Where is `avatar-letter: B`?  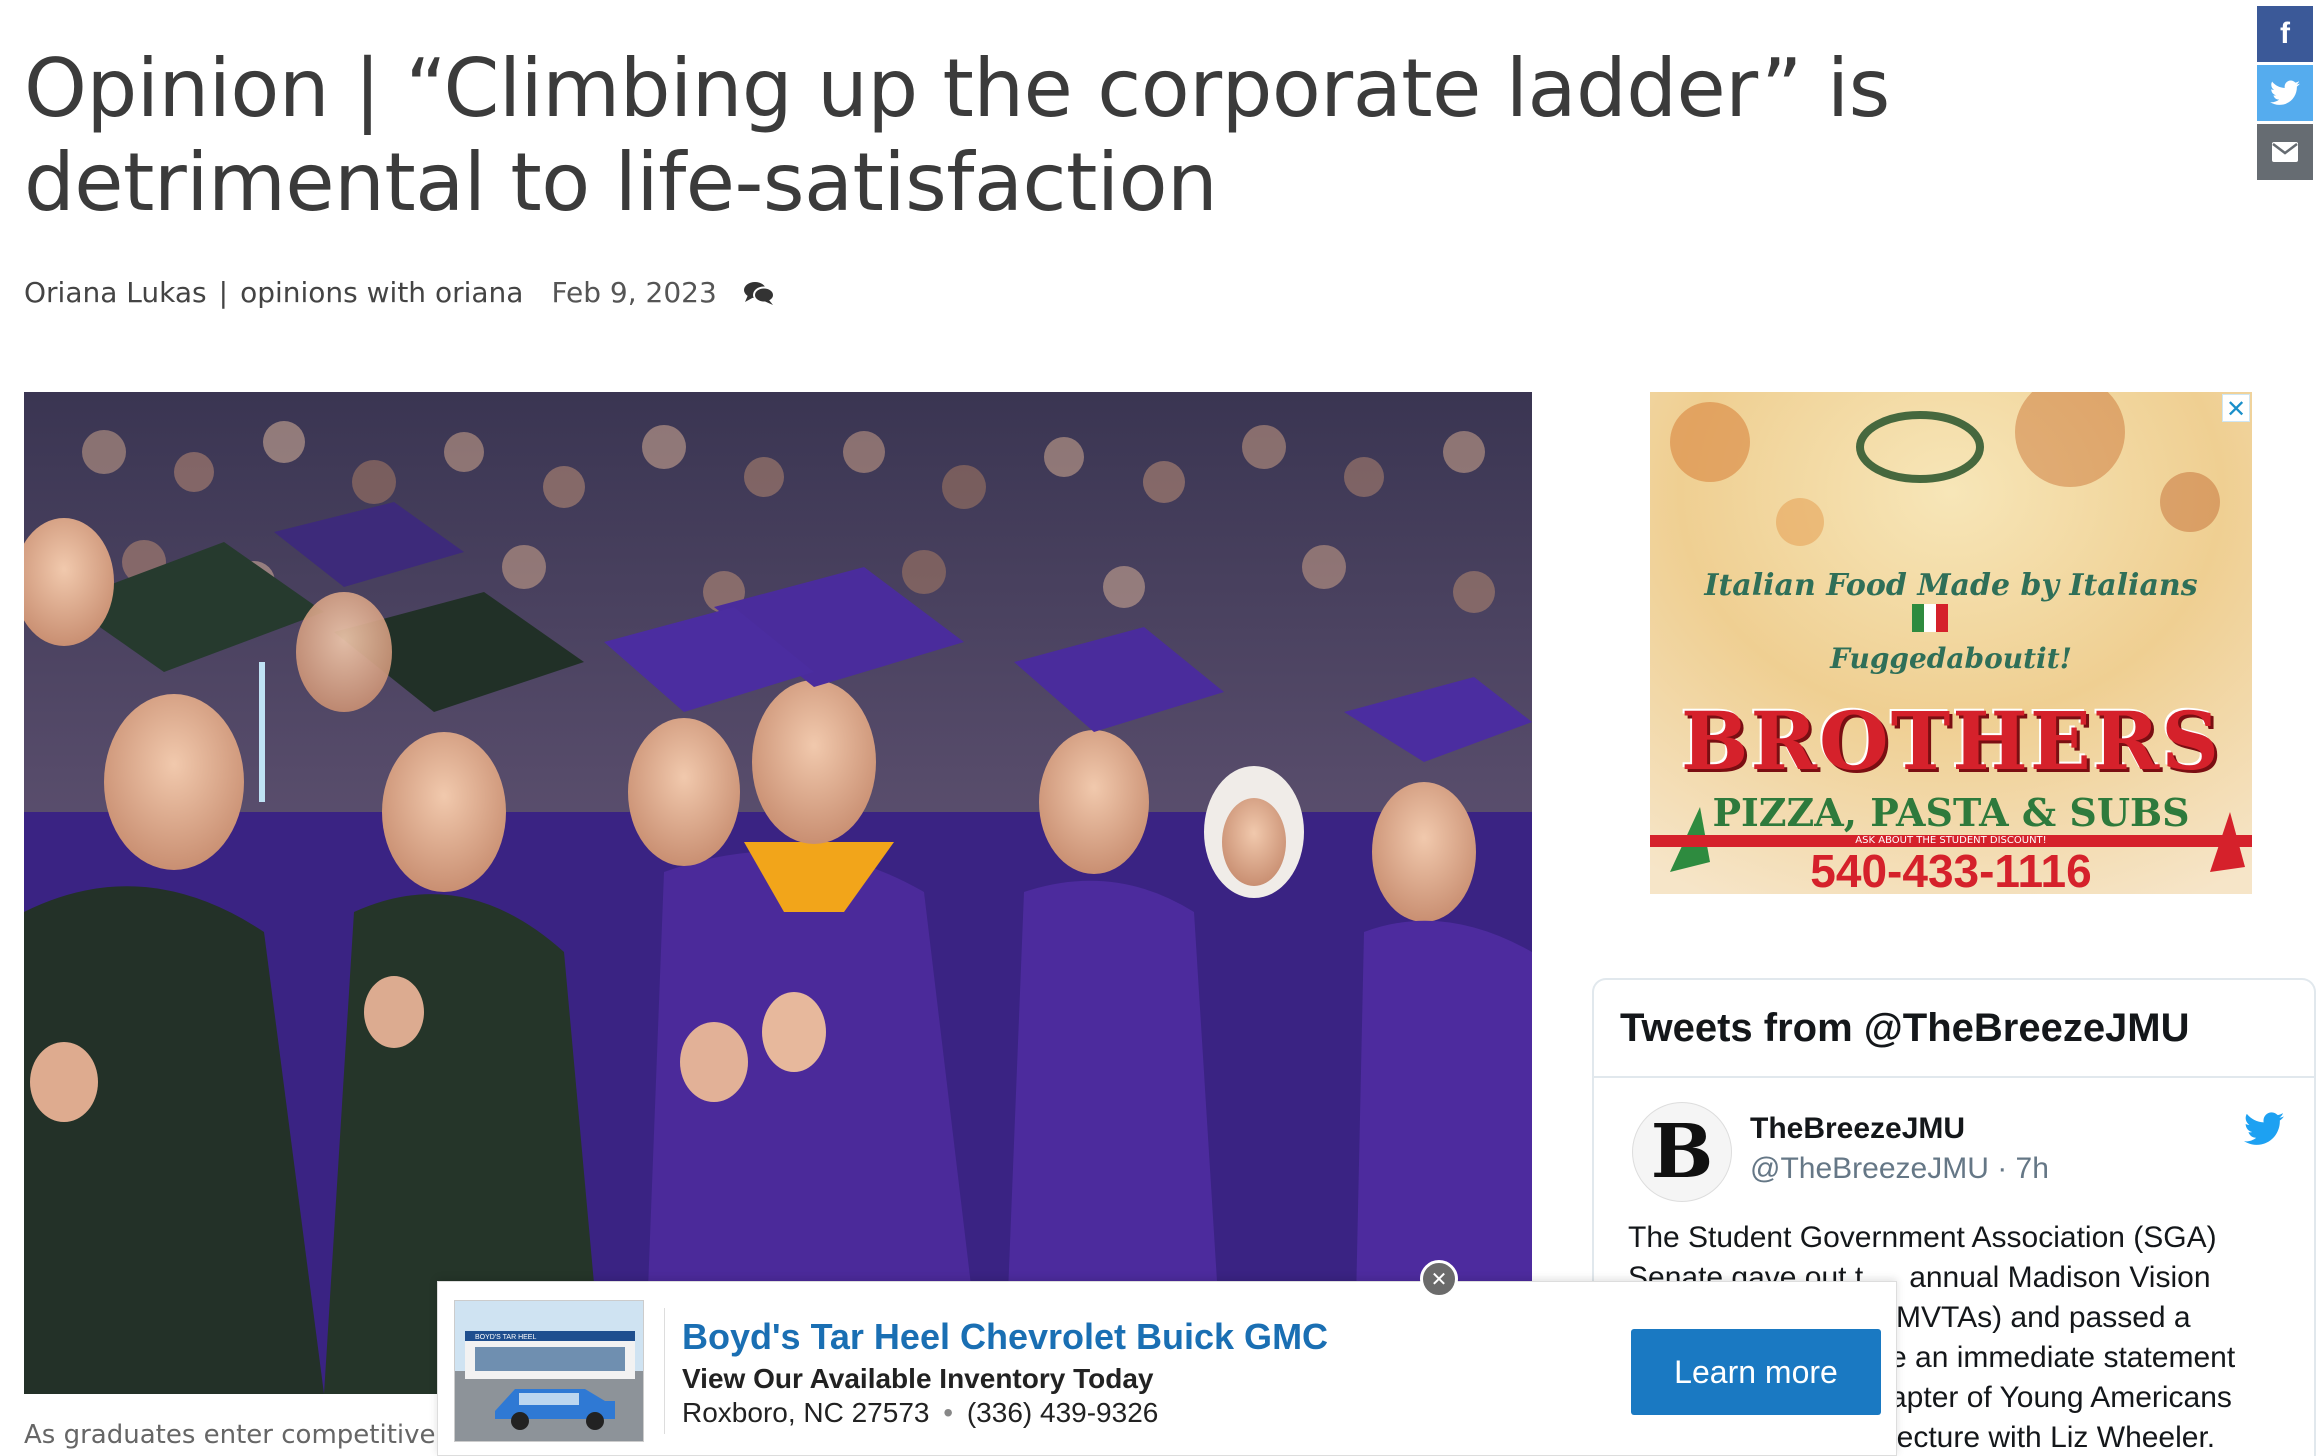 avatar-letter: B is located at coordinates (1682, 1152).